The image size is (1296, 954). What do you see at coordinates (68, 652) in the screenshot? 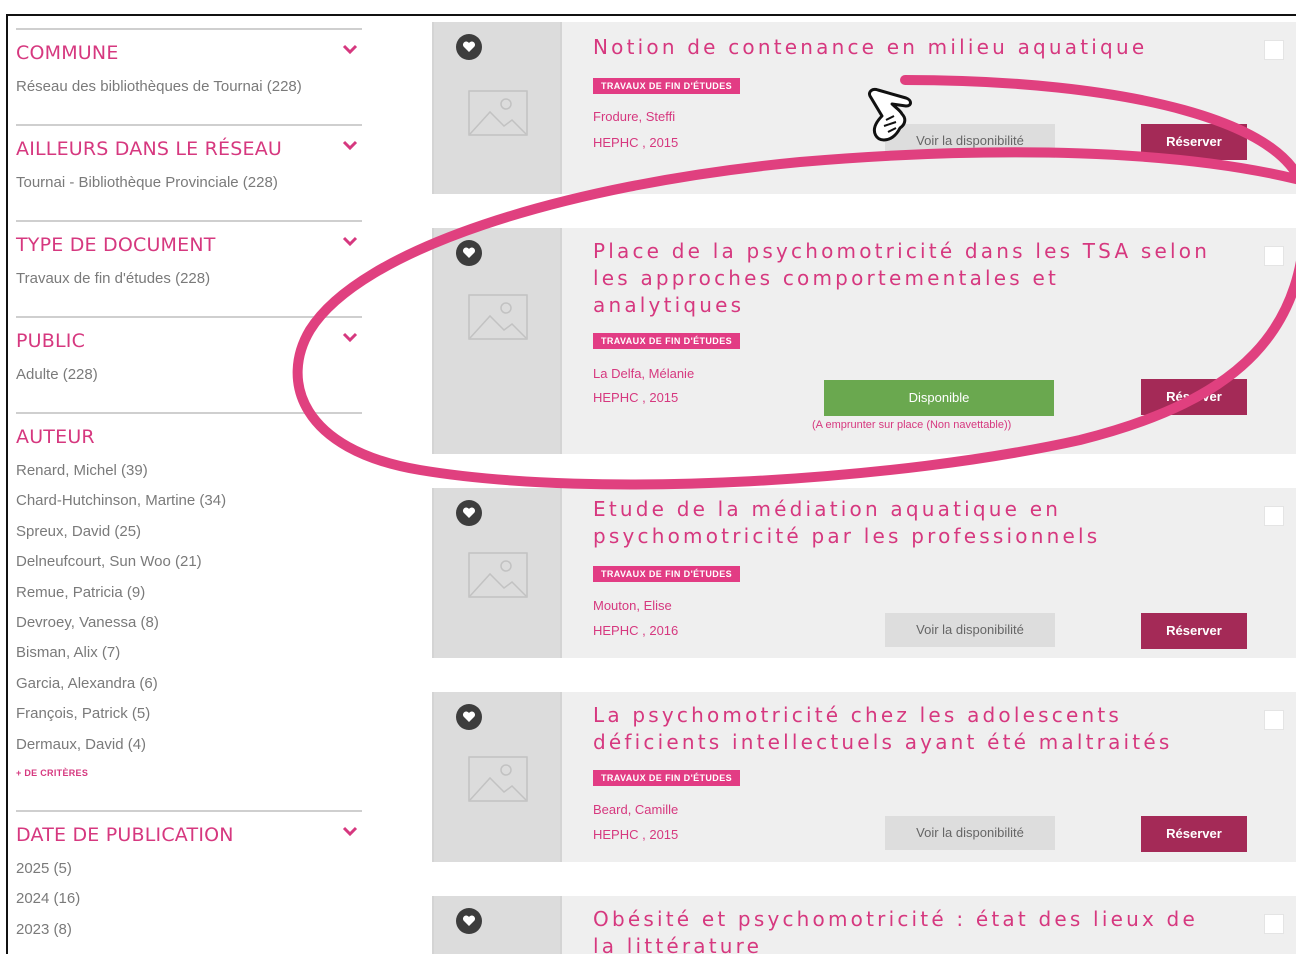
I see `facet-option: Bisman, Alix (7)` at bounding box center [68, 652].